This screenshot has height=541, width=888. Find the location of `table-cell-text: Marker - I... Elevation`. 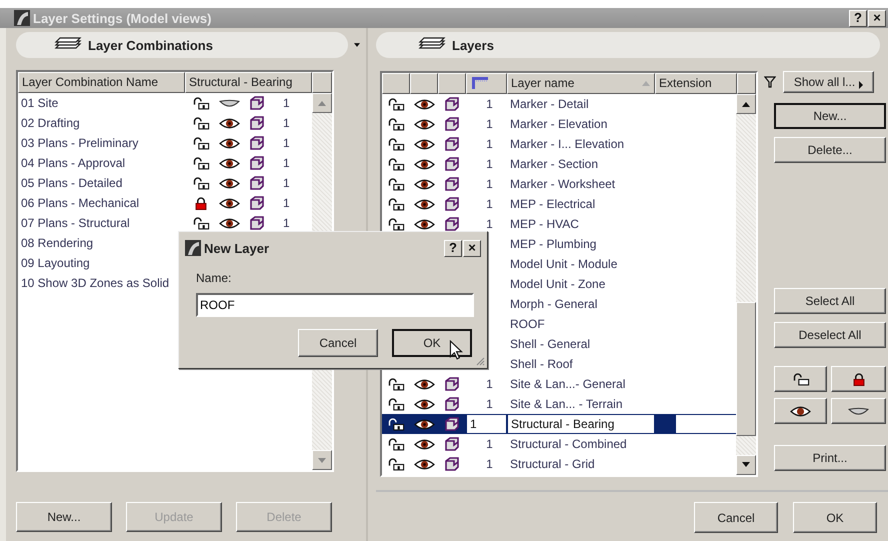

table-cell-text: Marker - I... Elevation is located at coordinates (567, 144).